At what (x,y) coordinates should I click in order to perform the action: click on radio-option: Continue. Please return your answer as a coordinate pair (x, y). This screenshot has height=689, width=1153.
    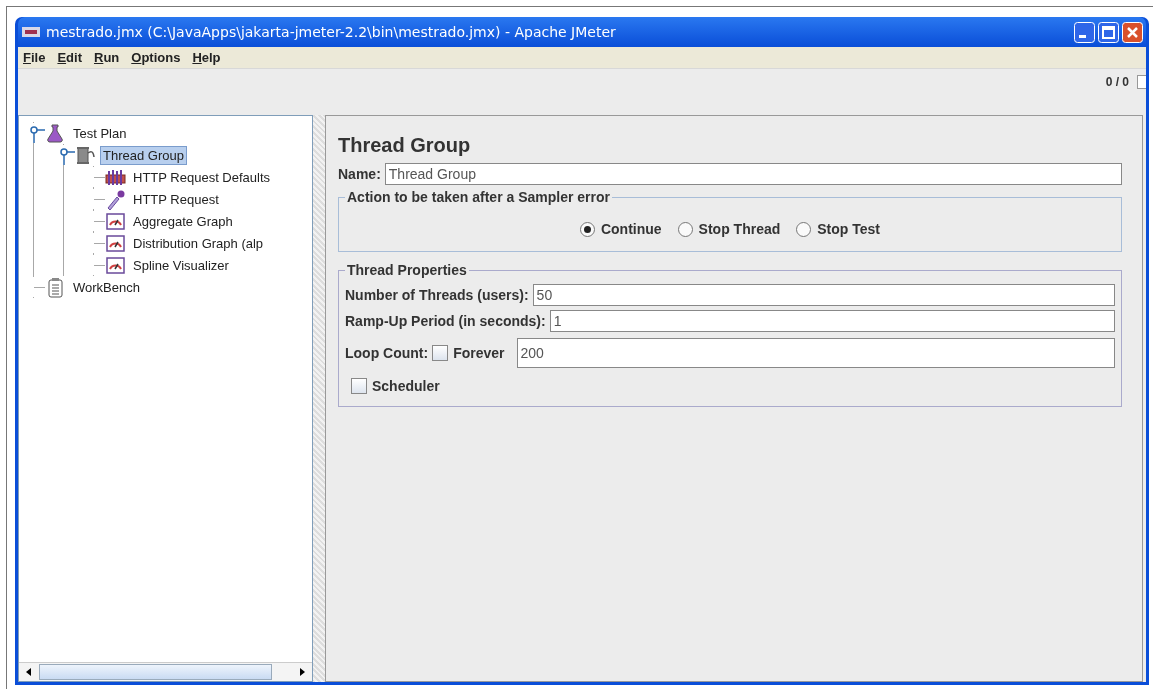
    Looking at the image, I should click on (620, 229).